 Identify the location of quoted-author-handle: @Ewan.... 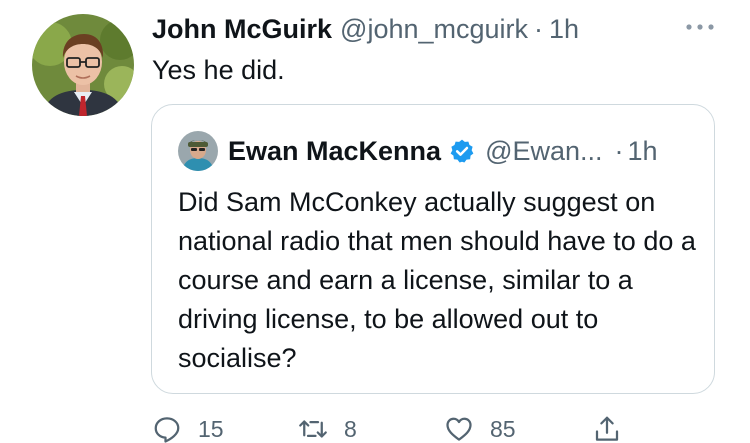
(543, 151).